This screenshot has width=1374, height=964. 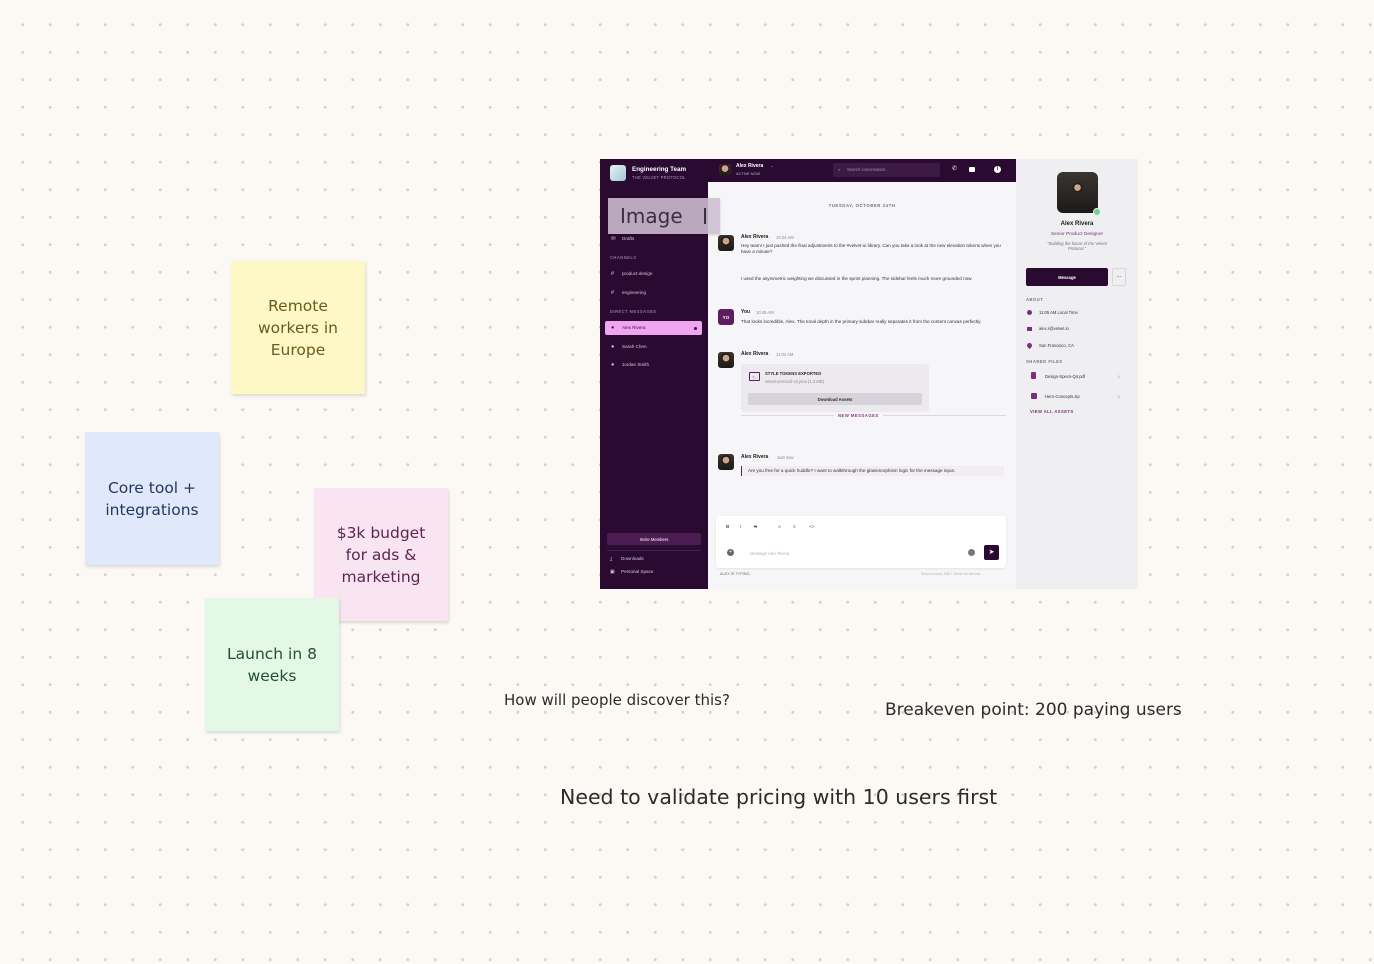 What do you see at coordinates (637, 572) in the screenshot?
I see `sidebar-item-personal-space: Personal Space` at bounding box center [637, 572].